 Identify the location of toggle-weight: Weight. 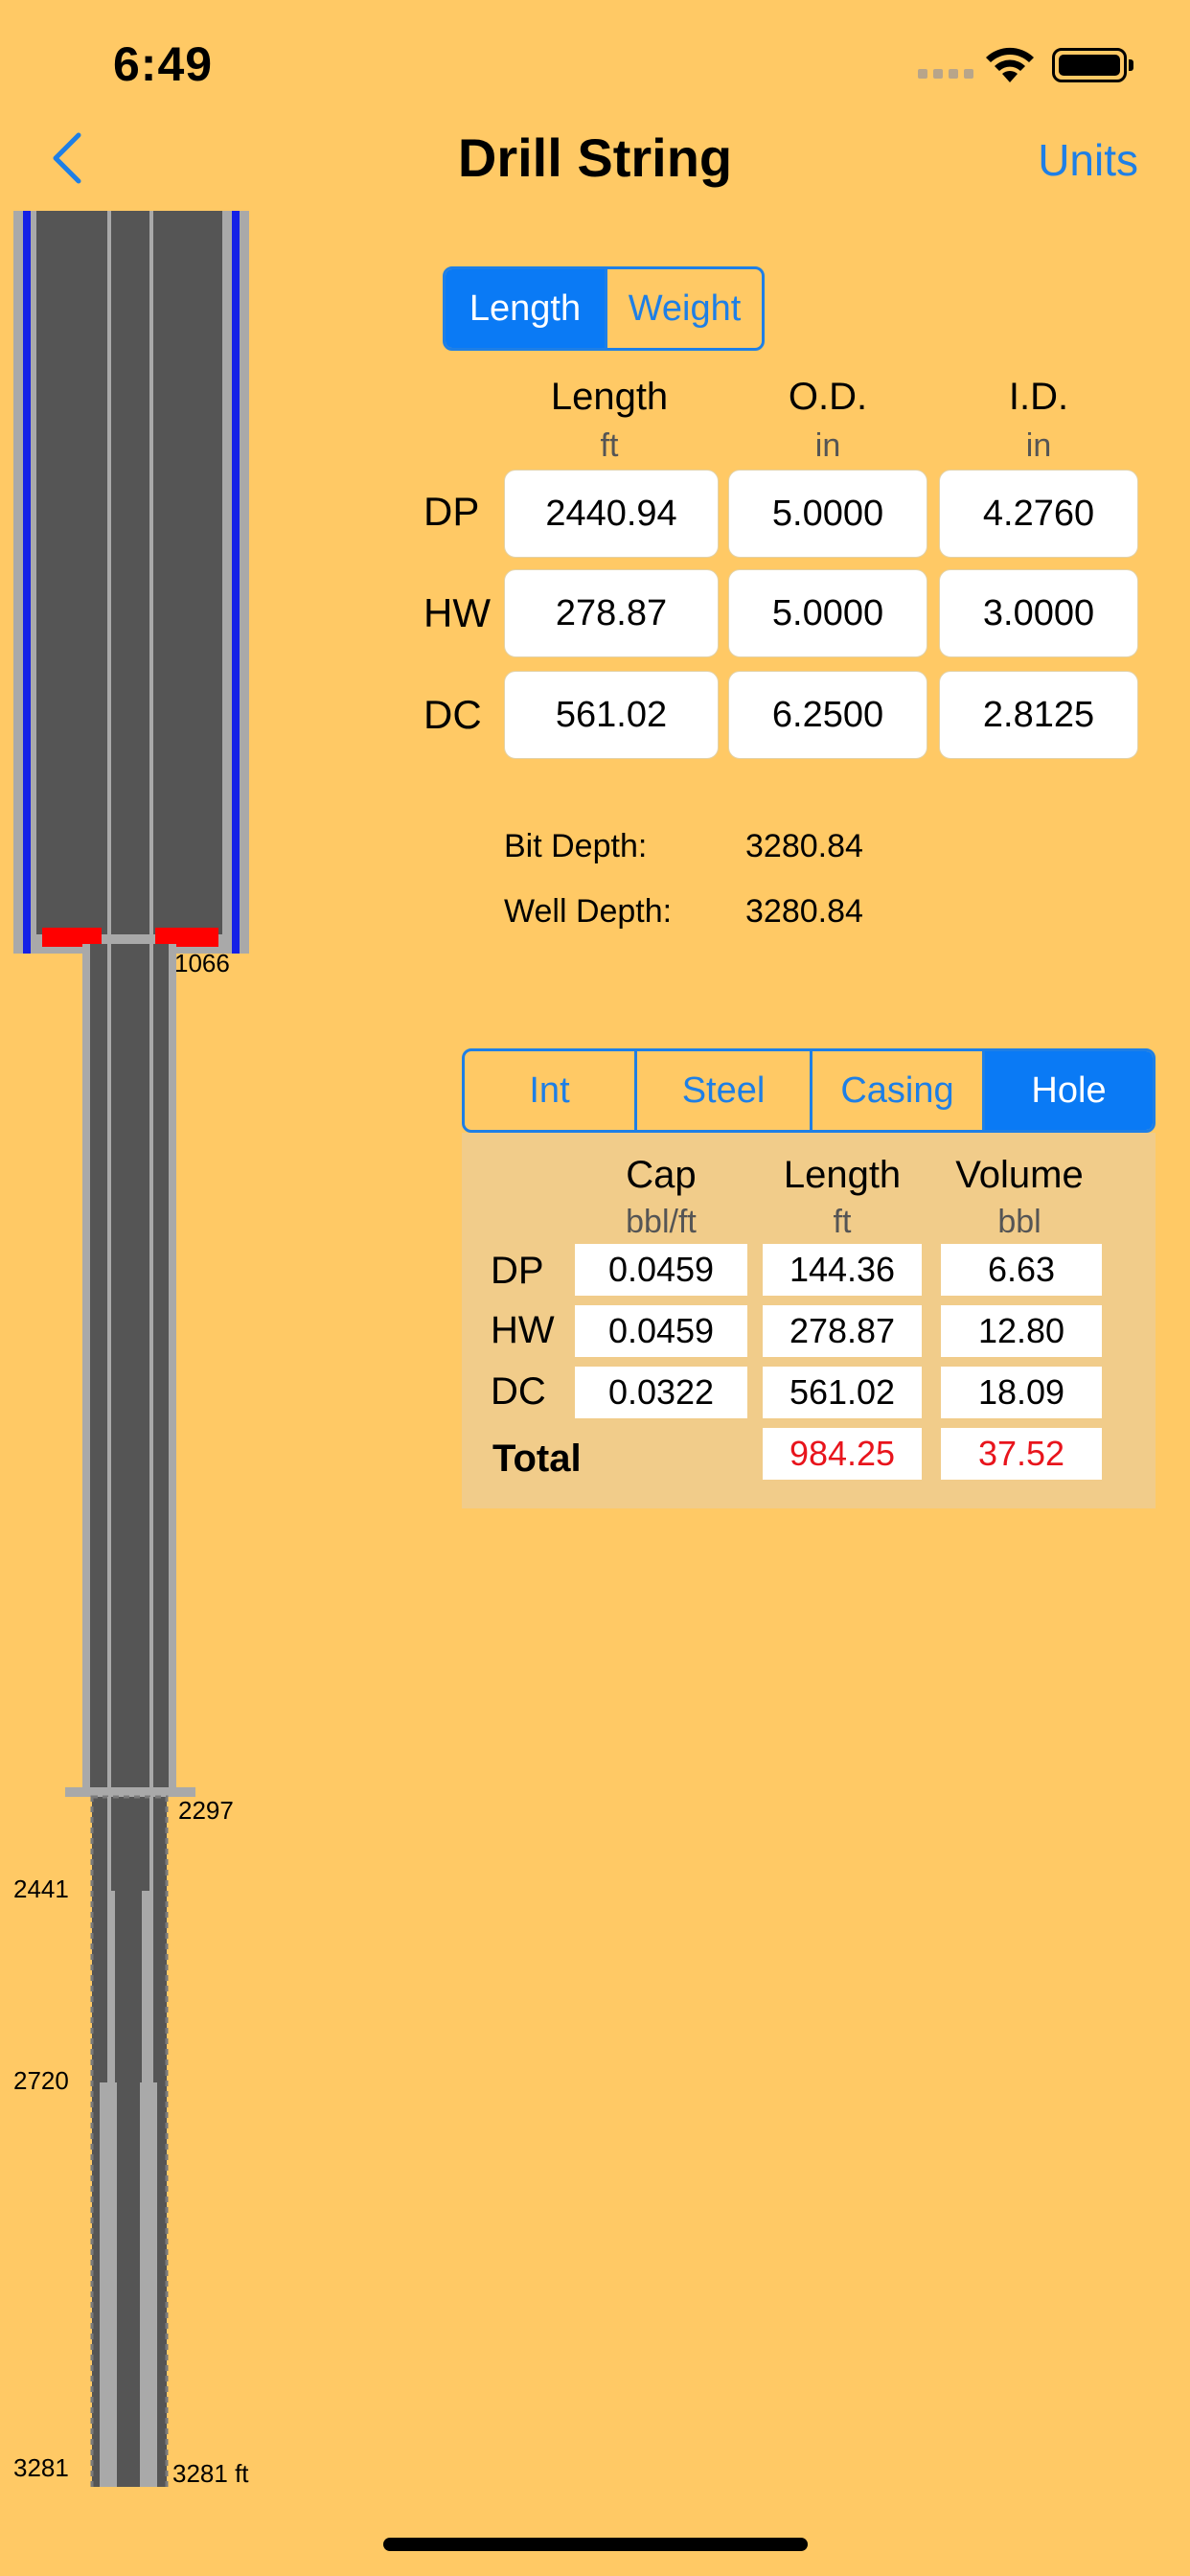
(684, 308).